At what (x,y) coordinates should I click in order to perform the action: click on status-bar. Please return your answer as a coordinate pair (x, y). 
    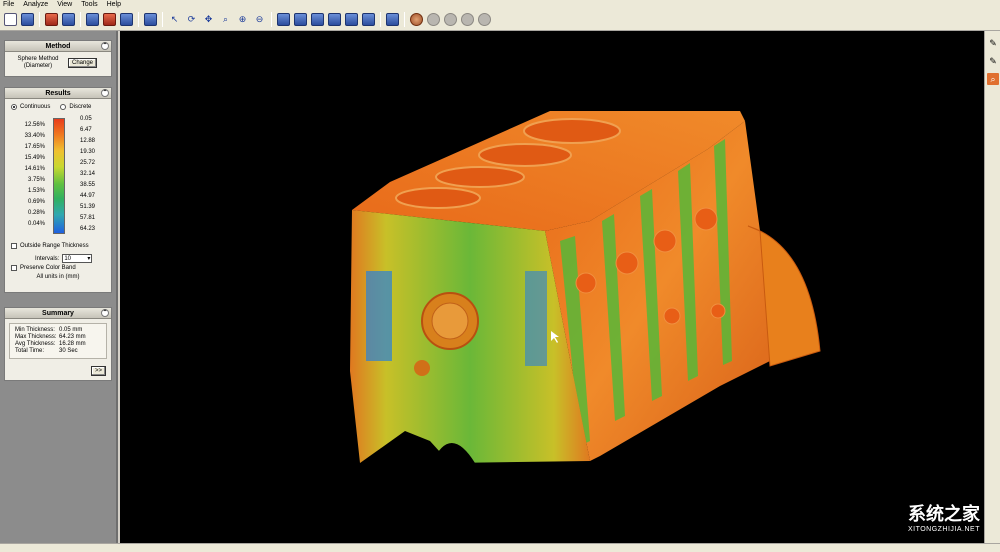
    Looking at the image, I should click on (500, 547).